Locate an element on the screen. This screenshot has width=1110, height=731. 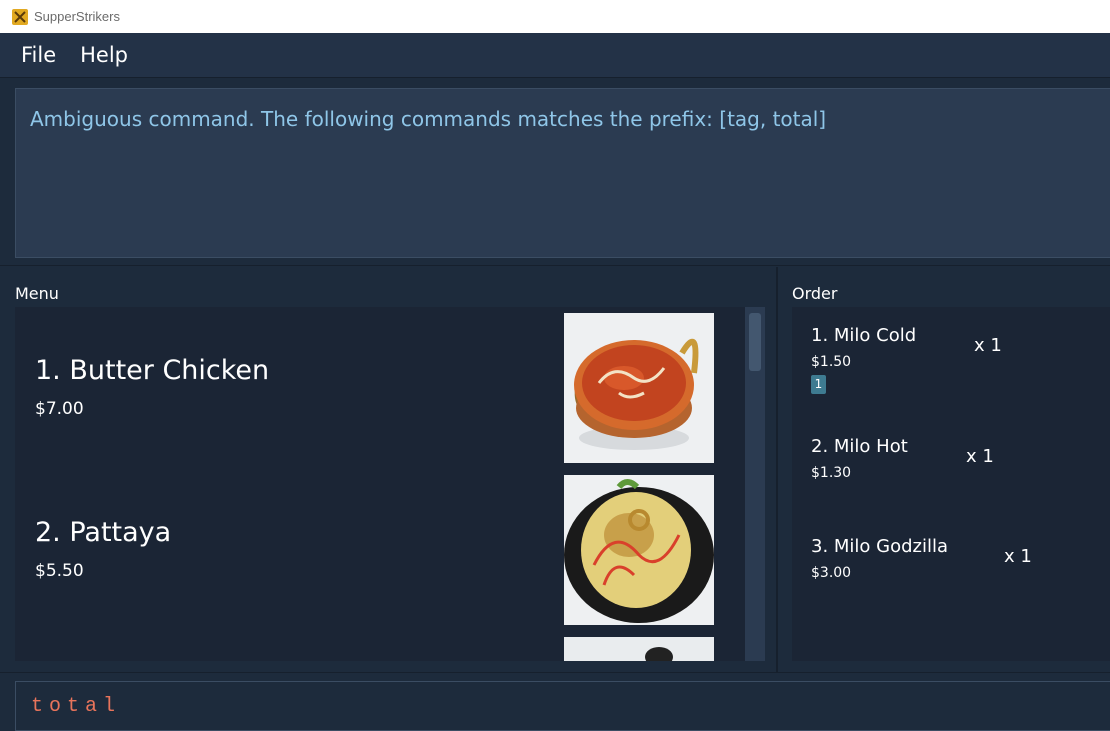
menu-file: File is located at coordinates (38, 55).